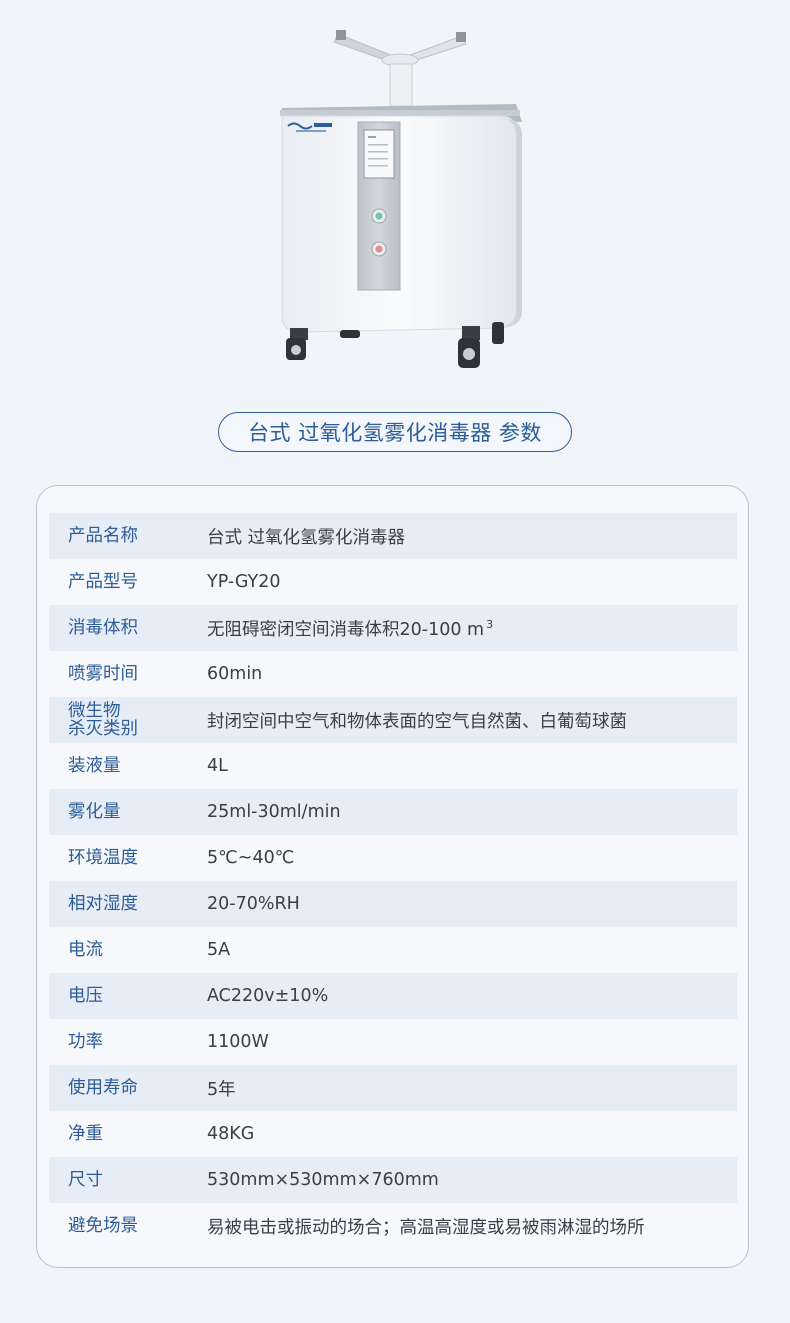 The width and height of the screenshot is (790, 1323). Describe the element at coordinates (94, 766) in the screenshot. I see `spec-label: 装液量` at that location.